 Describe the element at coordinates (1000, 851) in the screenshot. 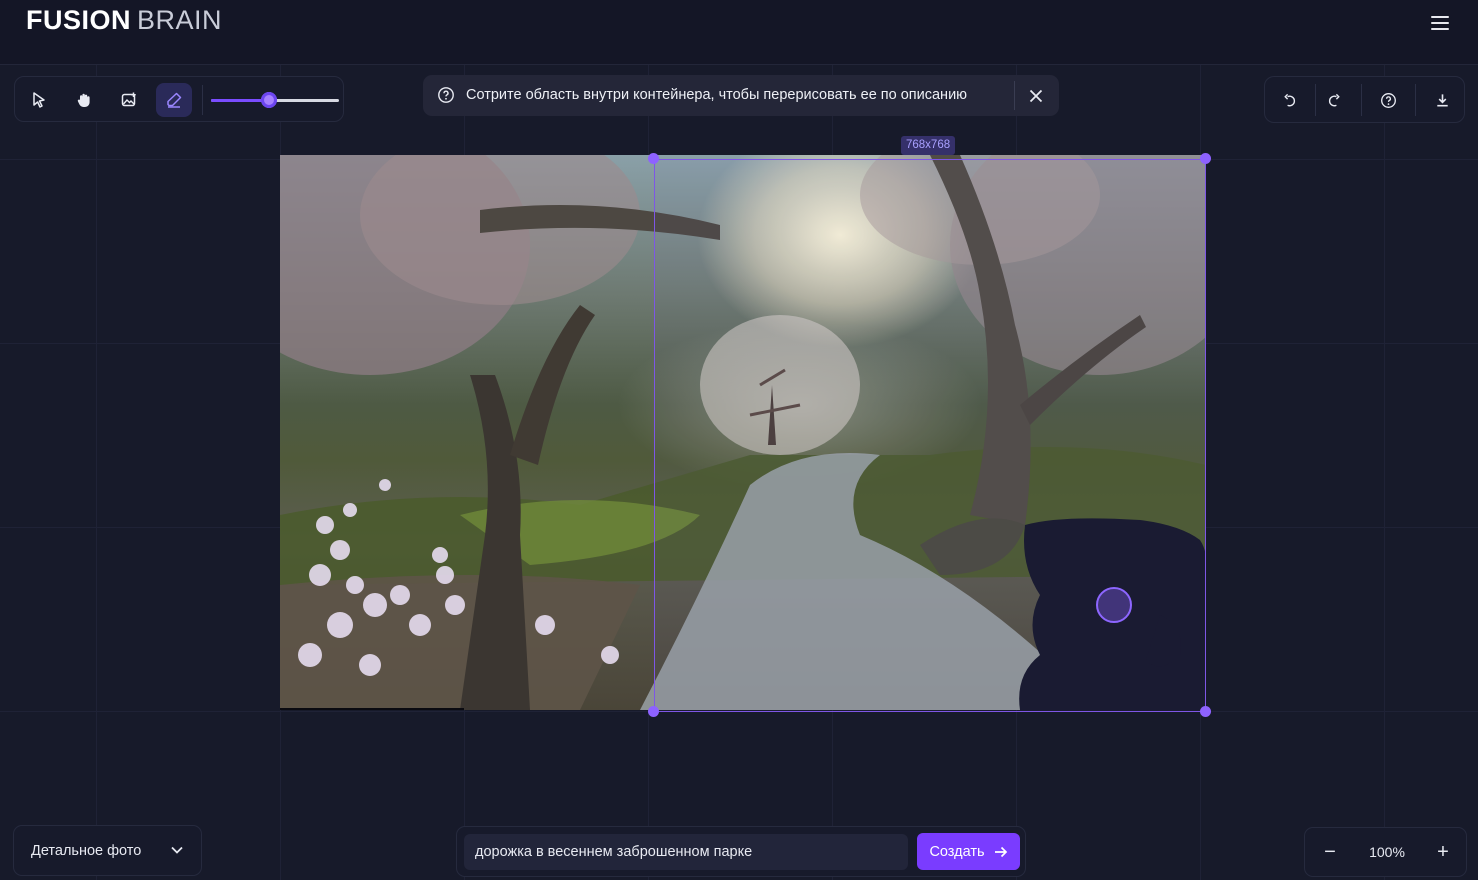

I see `arrow-right-icon` at that location.